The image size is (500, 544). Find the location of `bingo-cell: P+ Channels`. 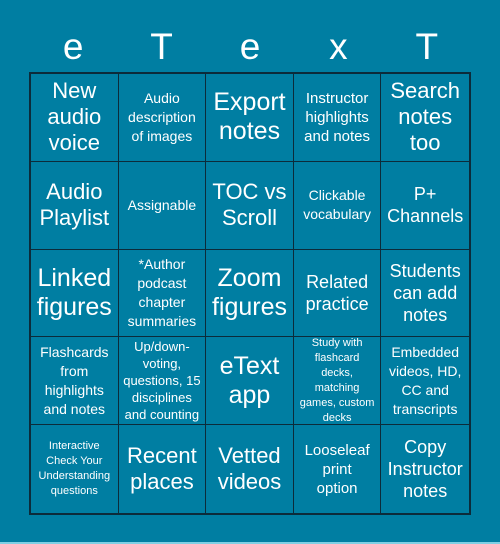

bingo-cell: P+ Channels is located at coordinates (425, 206).